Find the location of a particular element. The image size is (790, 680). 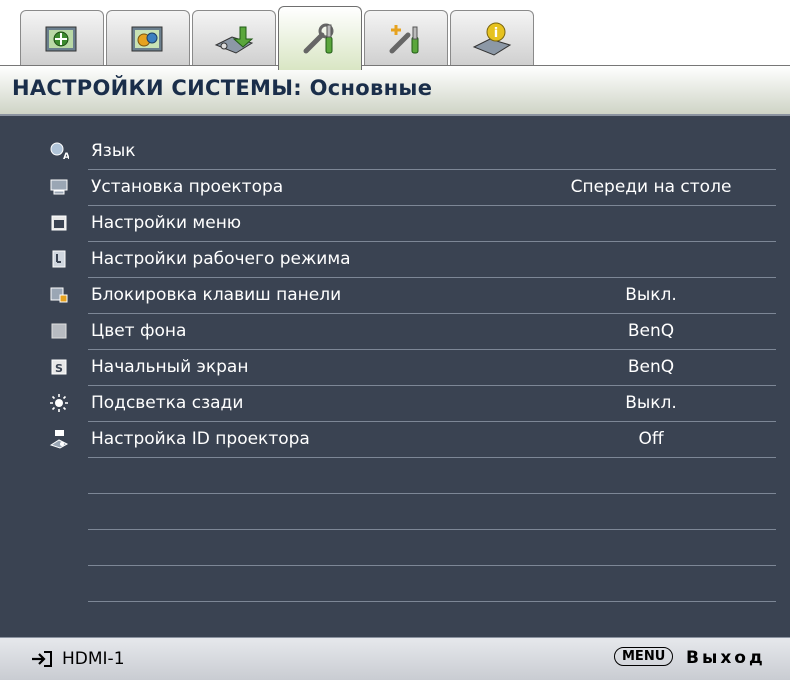

menu-settings-icon is located at coordinates (59, 223).